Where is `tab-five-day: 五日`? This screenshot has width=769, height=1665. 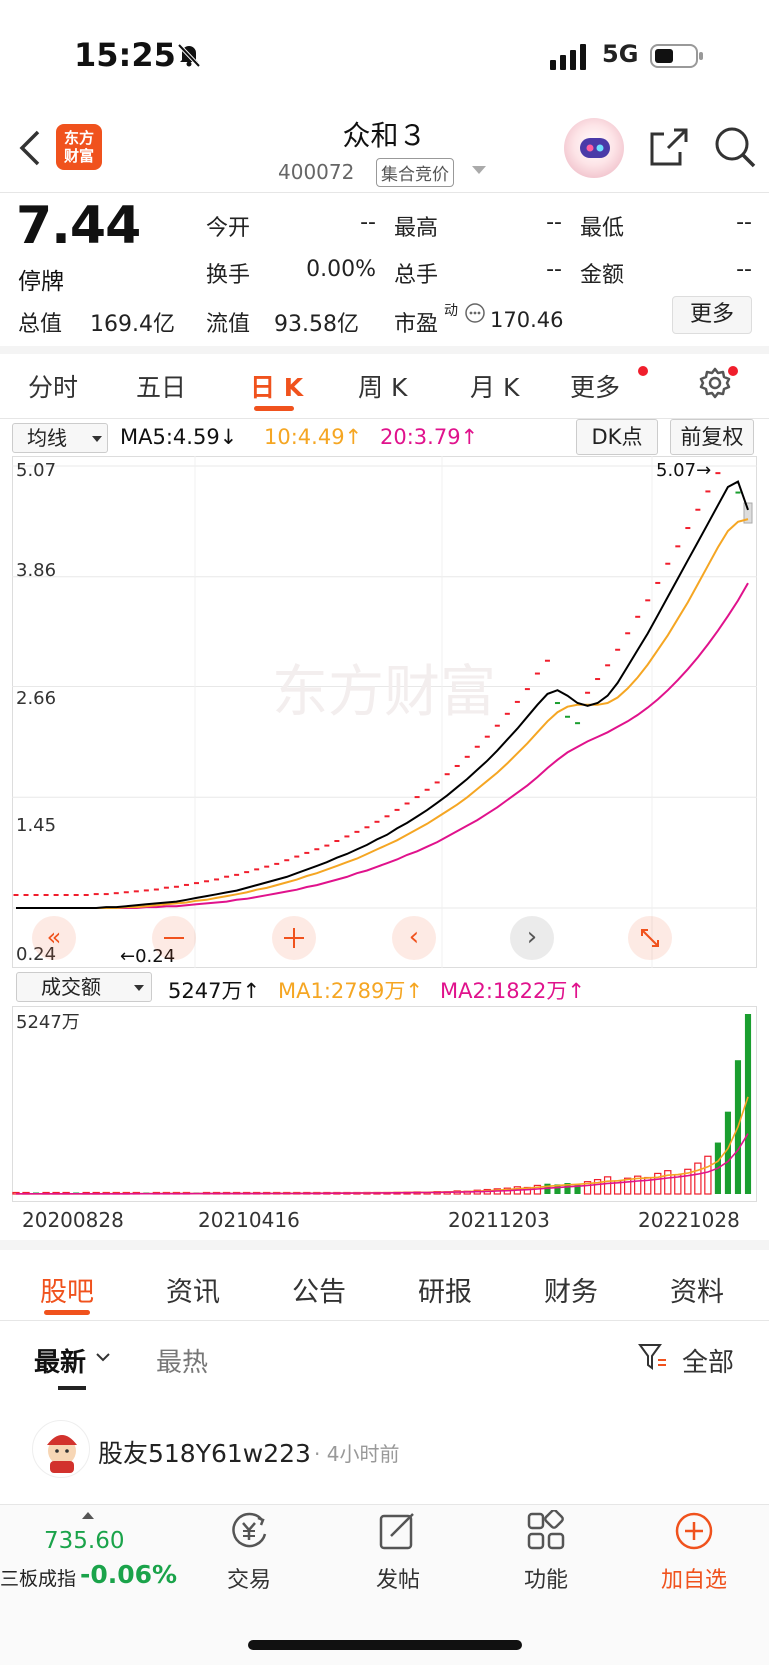
tab-five-day: 五日 is located at coordinates (161, 386).